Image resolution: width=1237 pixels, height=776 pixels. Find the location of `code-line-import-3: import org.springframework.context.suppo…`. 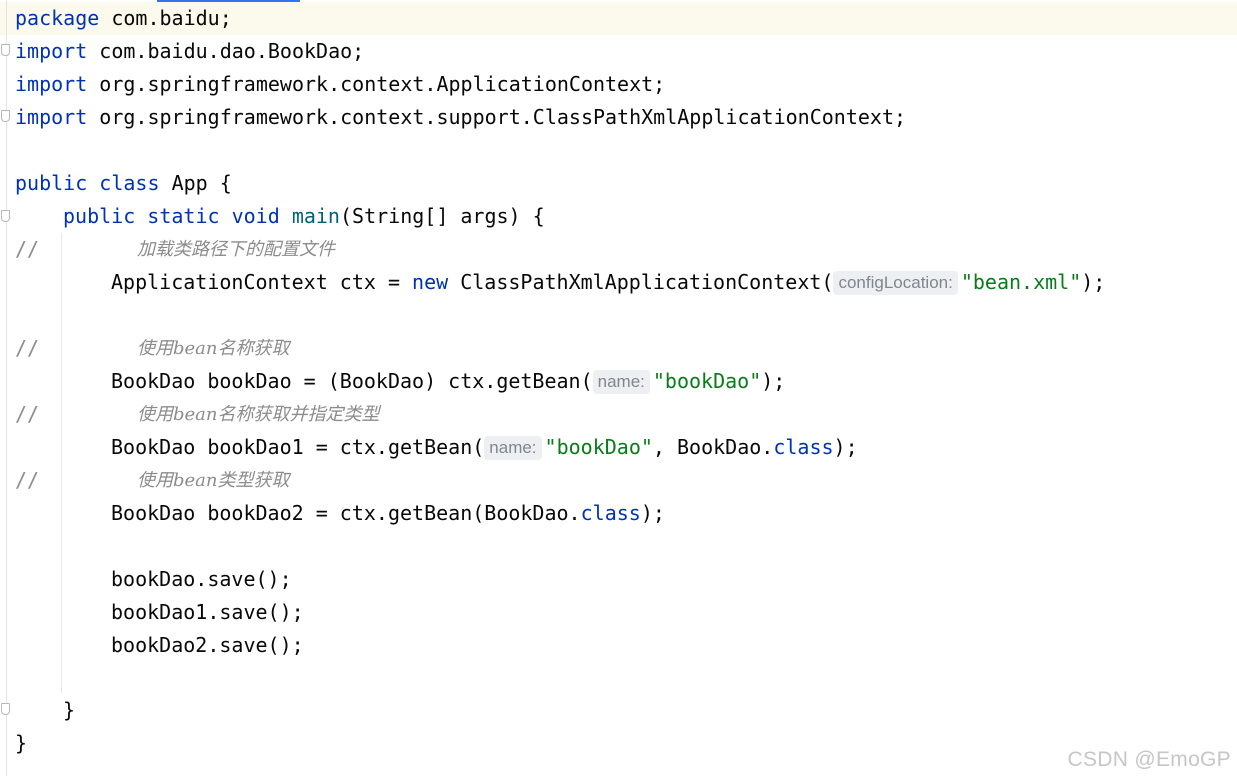

code-line-import-3: import org.springframework.context.suppo… is located at coordinates (460, 117).